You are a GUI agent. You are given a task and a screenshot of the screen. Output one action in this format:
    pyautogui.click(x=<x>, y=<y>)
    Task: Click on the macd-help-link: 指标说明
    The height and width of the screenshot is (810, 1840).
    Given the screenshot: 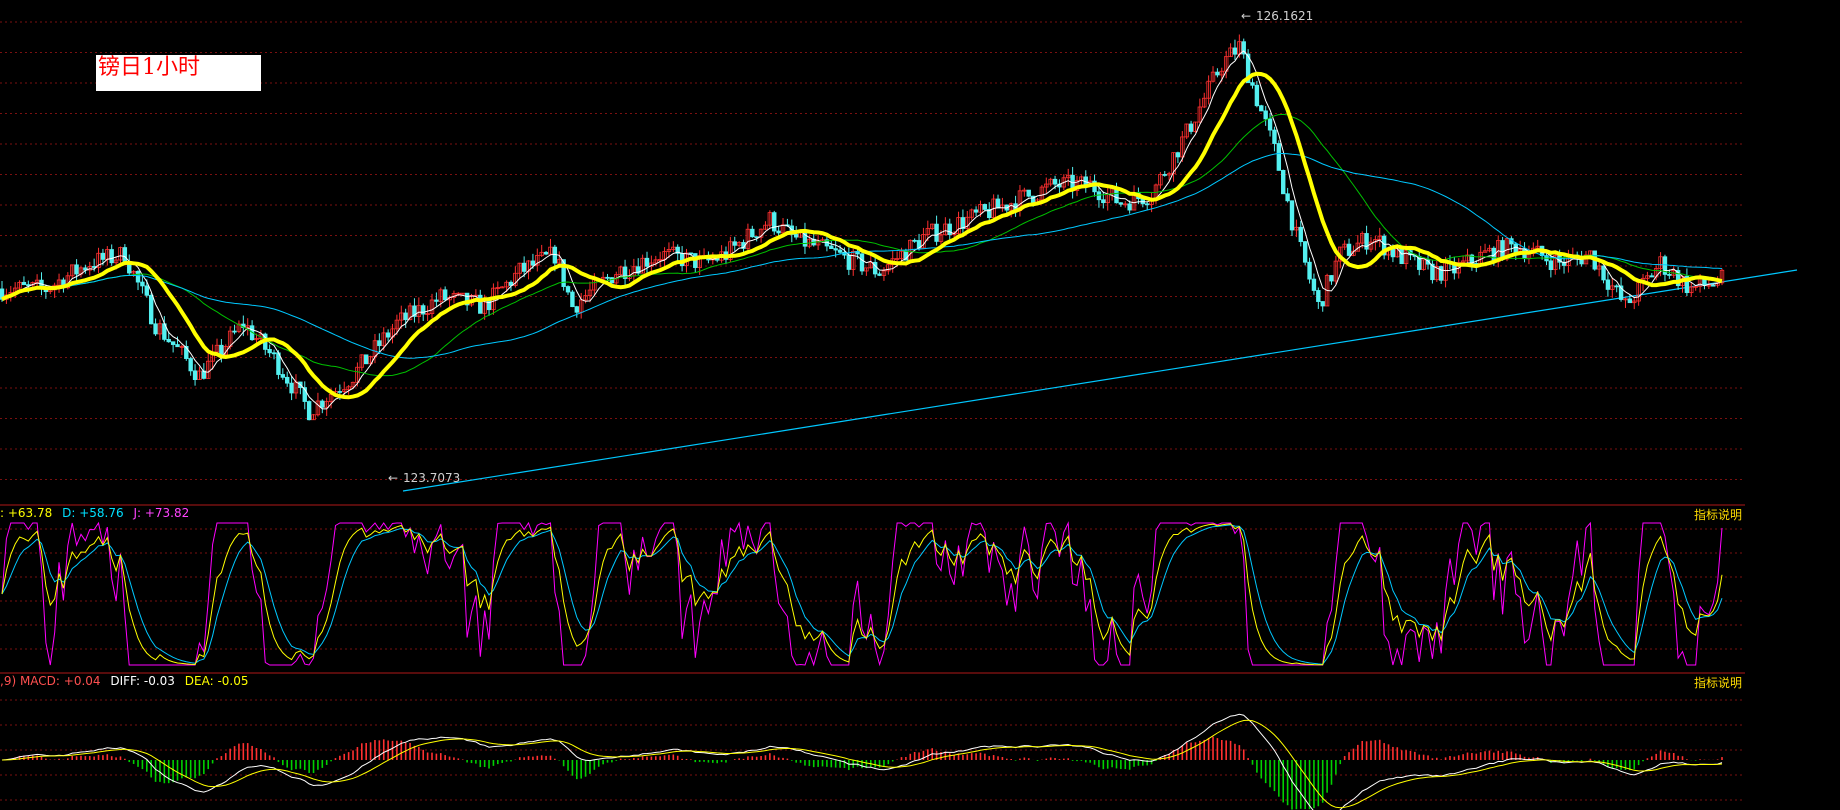 What is the action you would take?
    pyautogui.click(x=1718, y=682)
    